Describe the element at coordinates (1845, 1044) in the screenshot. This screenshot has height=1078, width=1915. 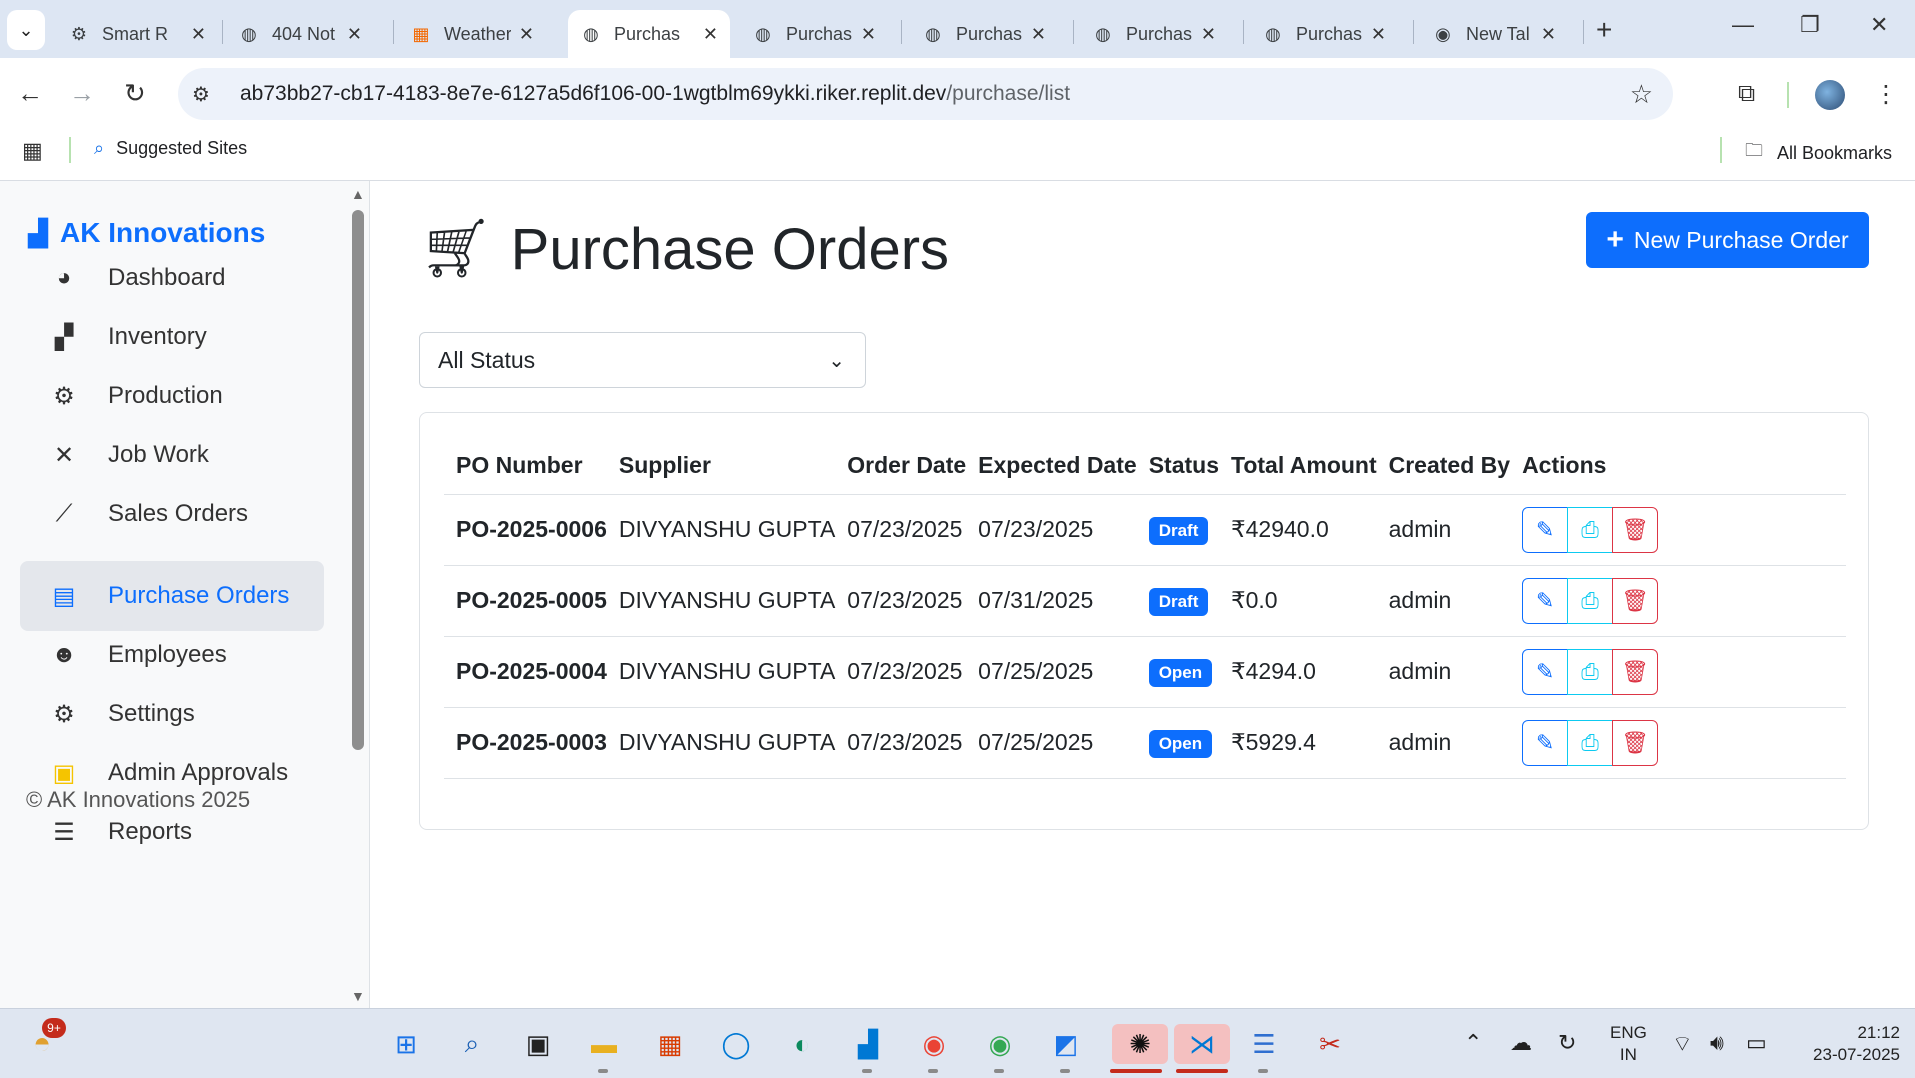
I see `system-clock: 21:12 23-07-2025` at that location.